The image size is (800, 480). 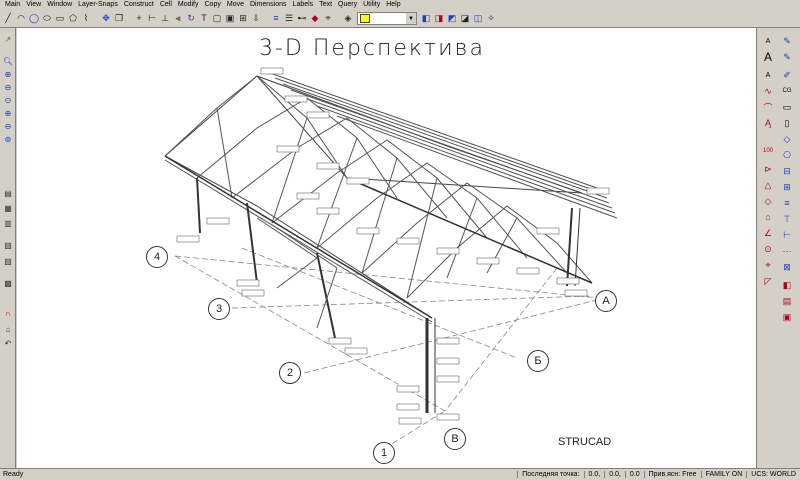 What do you see at coordinates (289, 19) in the screenshot?
I see `stack-icon: ☰` at bounding box center [289, 19].